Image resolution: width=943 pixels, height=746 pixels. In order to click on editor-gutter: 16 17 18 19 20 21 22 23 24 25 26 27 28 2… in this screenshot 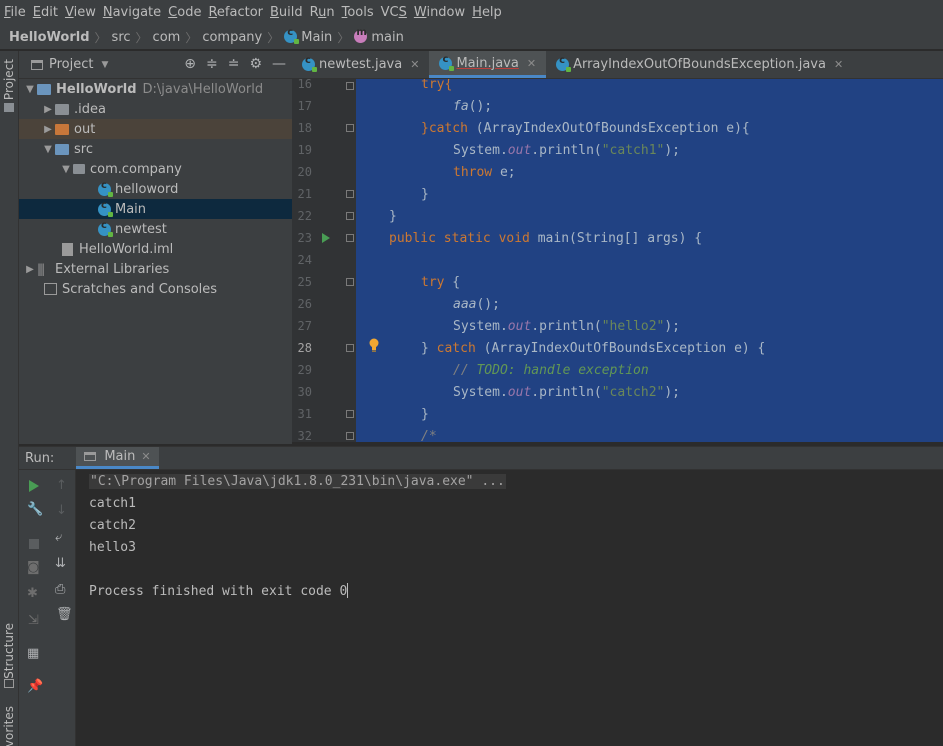, I will do `click(324, 260)`.